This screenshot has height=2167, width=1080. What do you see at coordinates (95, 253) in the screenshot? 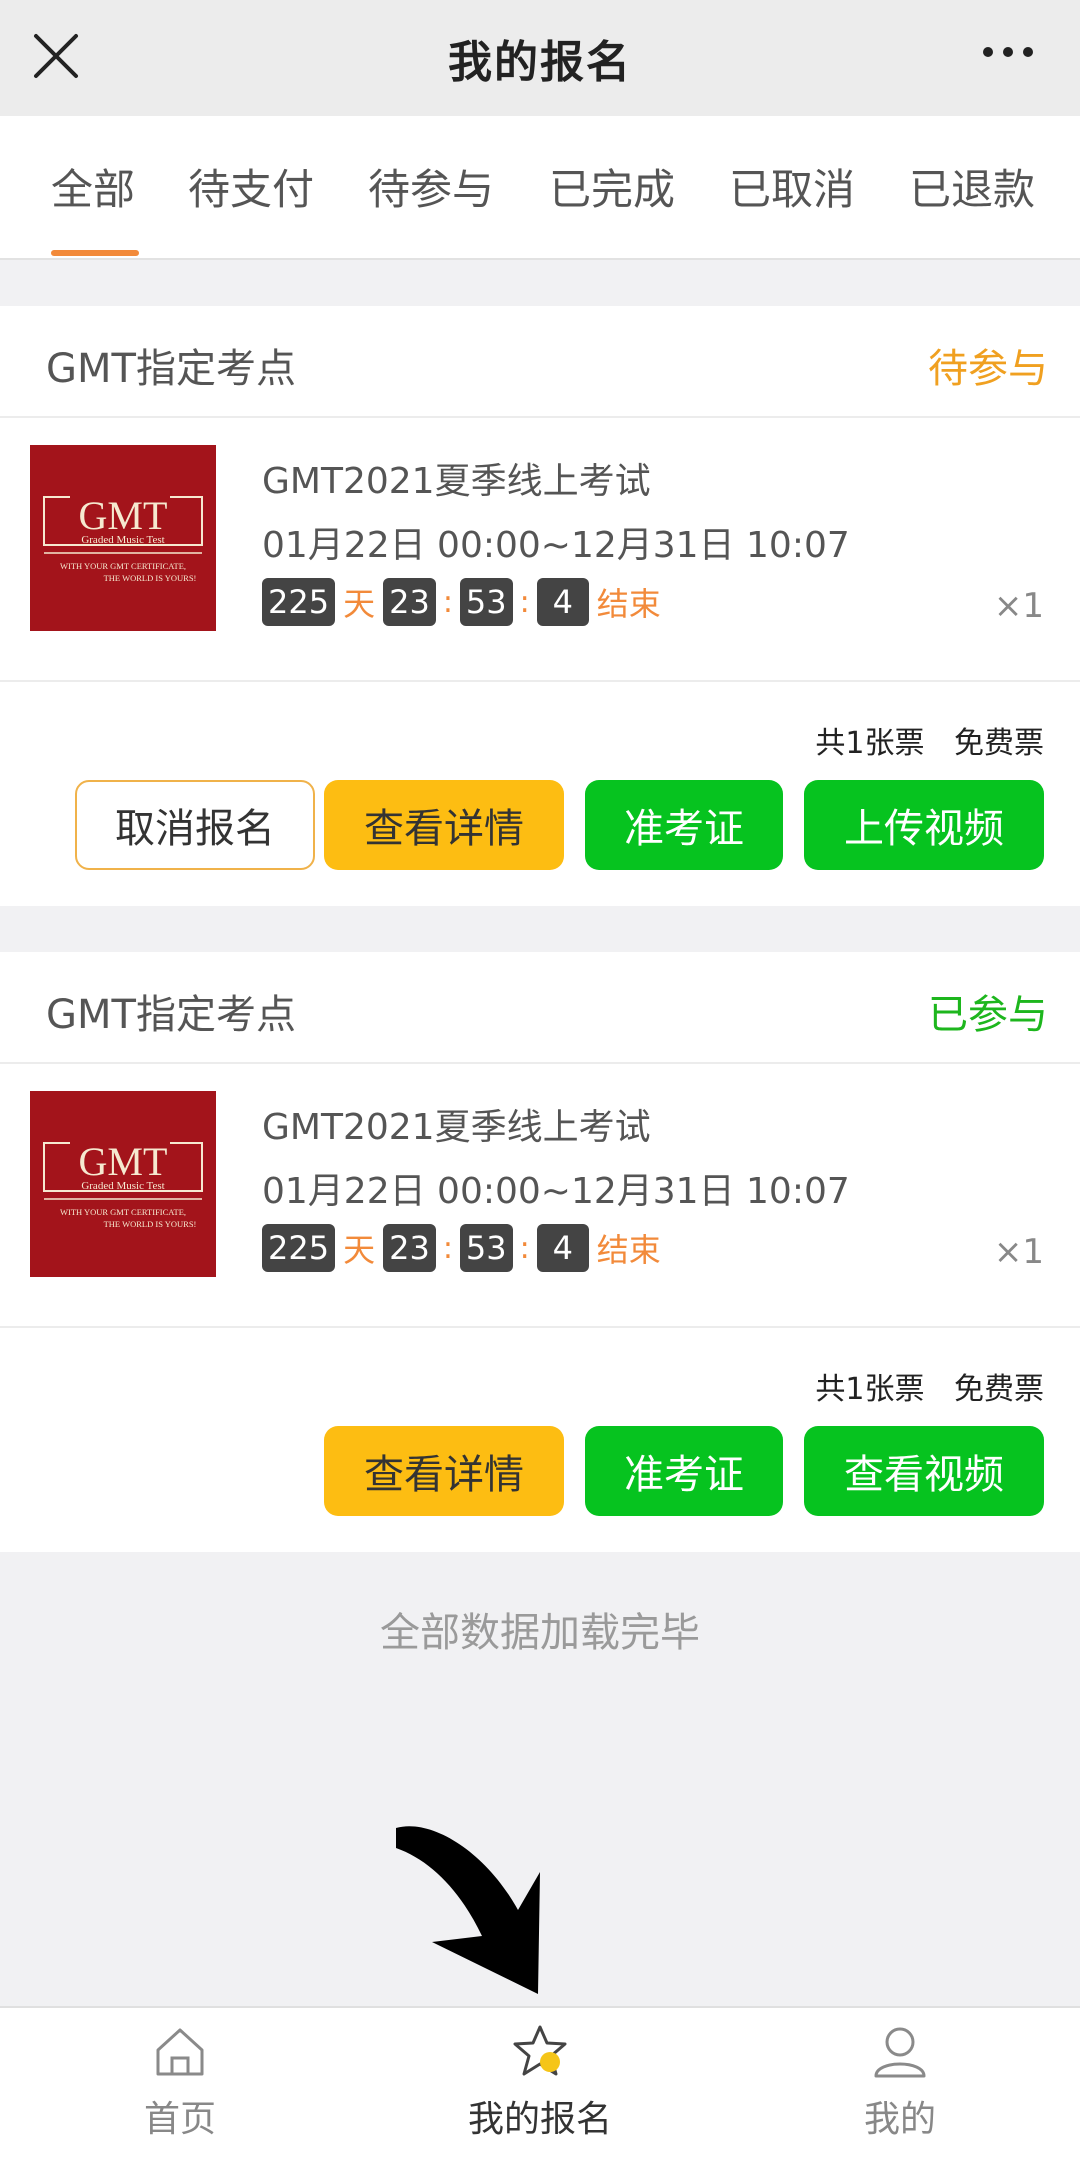
I see `active-tab-indicator` at bounding box center [95, 253].